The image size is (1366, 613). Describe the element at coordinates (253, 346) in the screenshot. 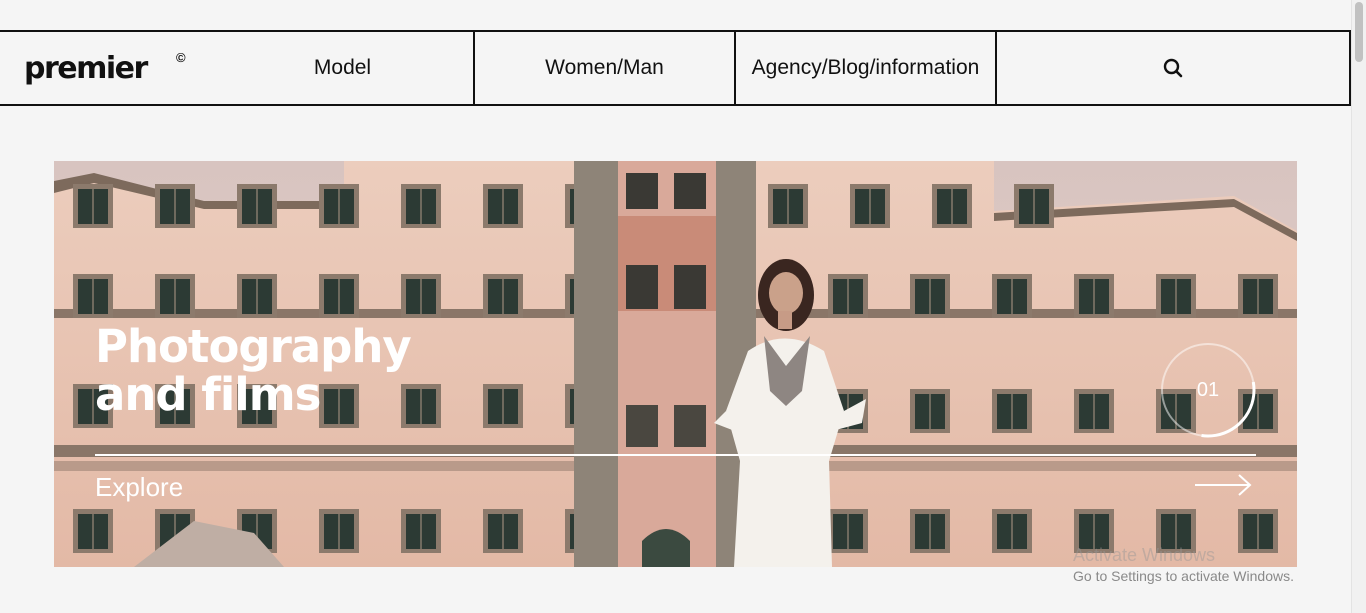

I see `hero-title-line-1: Photography` at that location.